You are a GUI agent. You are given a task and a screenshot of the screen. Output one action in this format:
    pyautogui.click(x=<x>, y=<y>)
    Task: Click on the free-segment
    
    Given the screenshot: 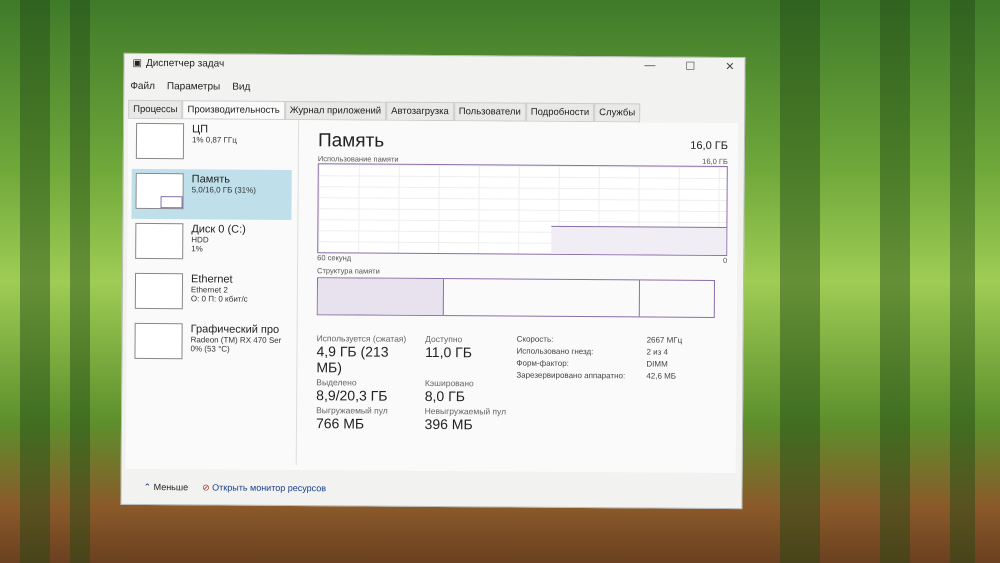 What is the action you would take?
    pyautogui.click(x=677, y=298)
    